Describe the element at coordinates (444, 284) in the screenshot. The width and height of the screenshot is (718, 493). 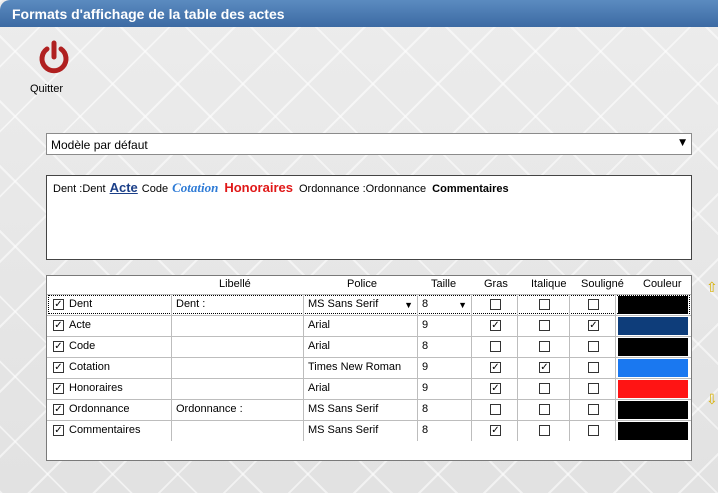
I see `header-taille: Taille` at that location.